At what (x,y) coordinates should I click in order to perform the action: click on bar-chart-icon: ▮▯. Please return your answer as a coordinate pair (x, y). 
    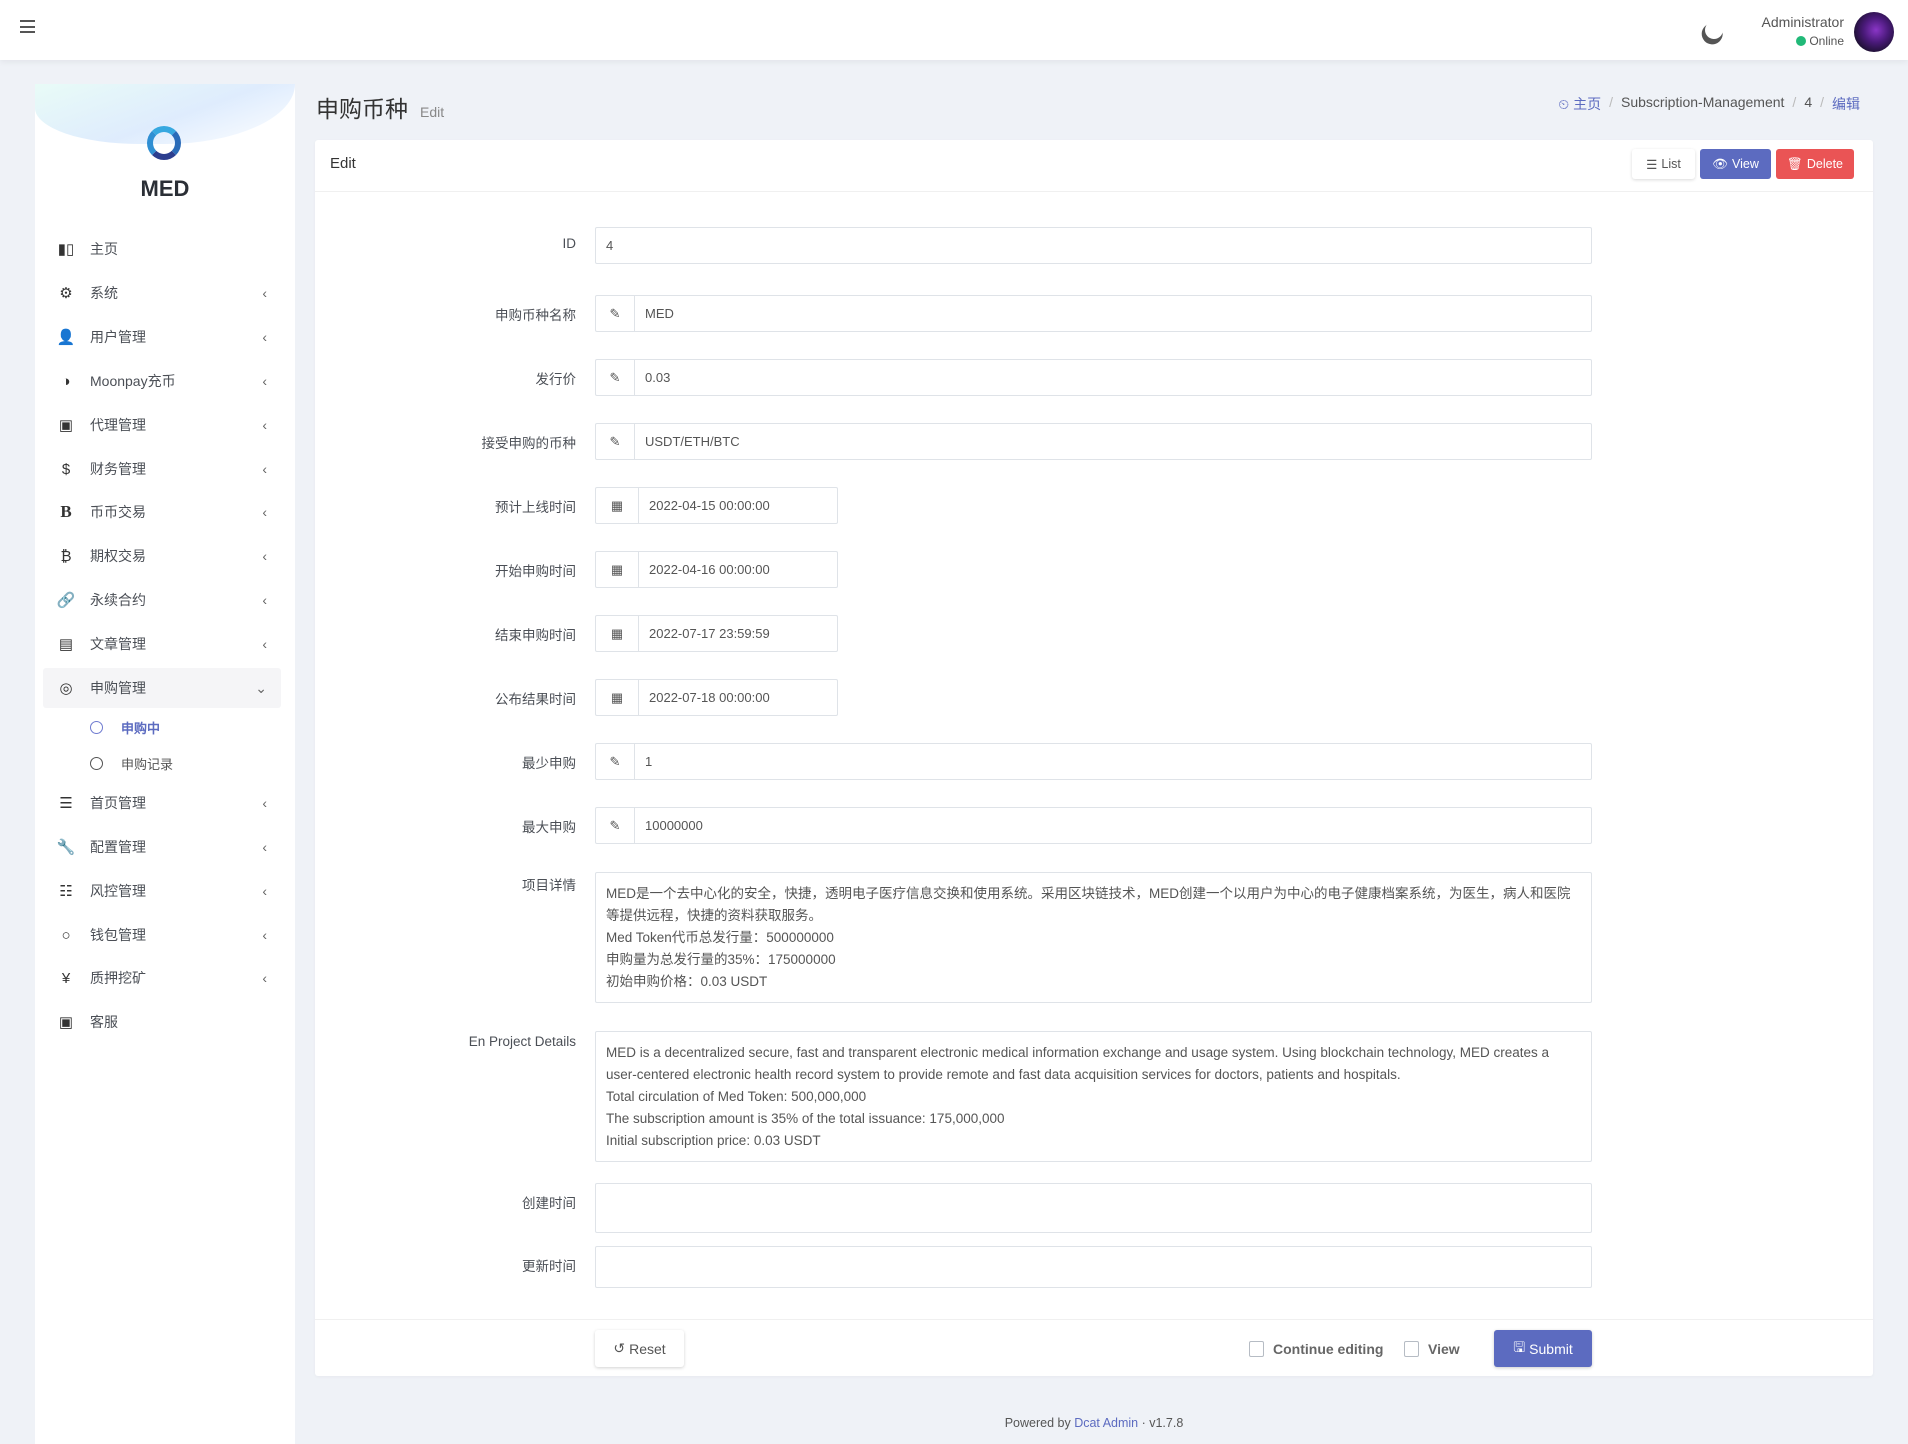
    Looking at the image, I should click on (66, 249).